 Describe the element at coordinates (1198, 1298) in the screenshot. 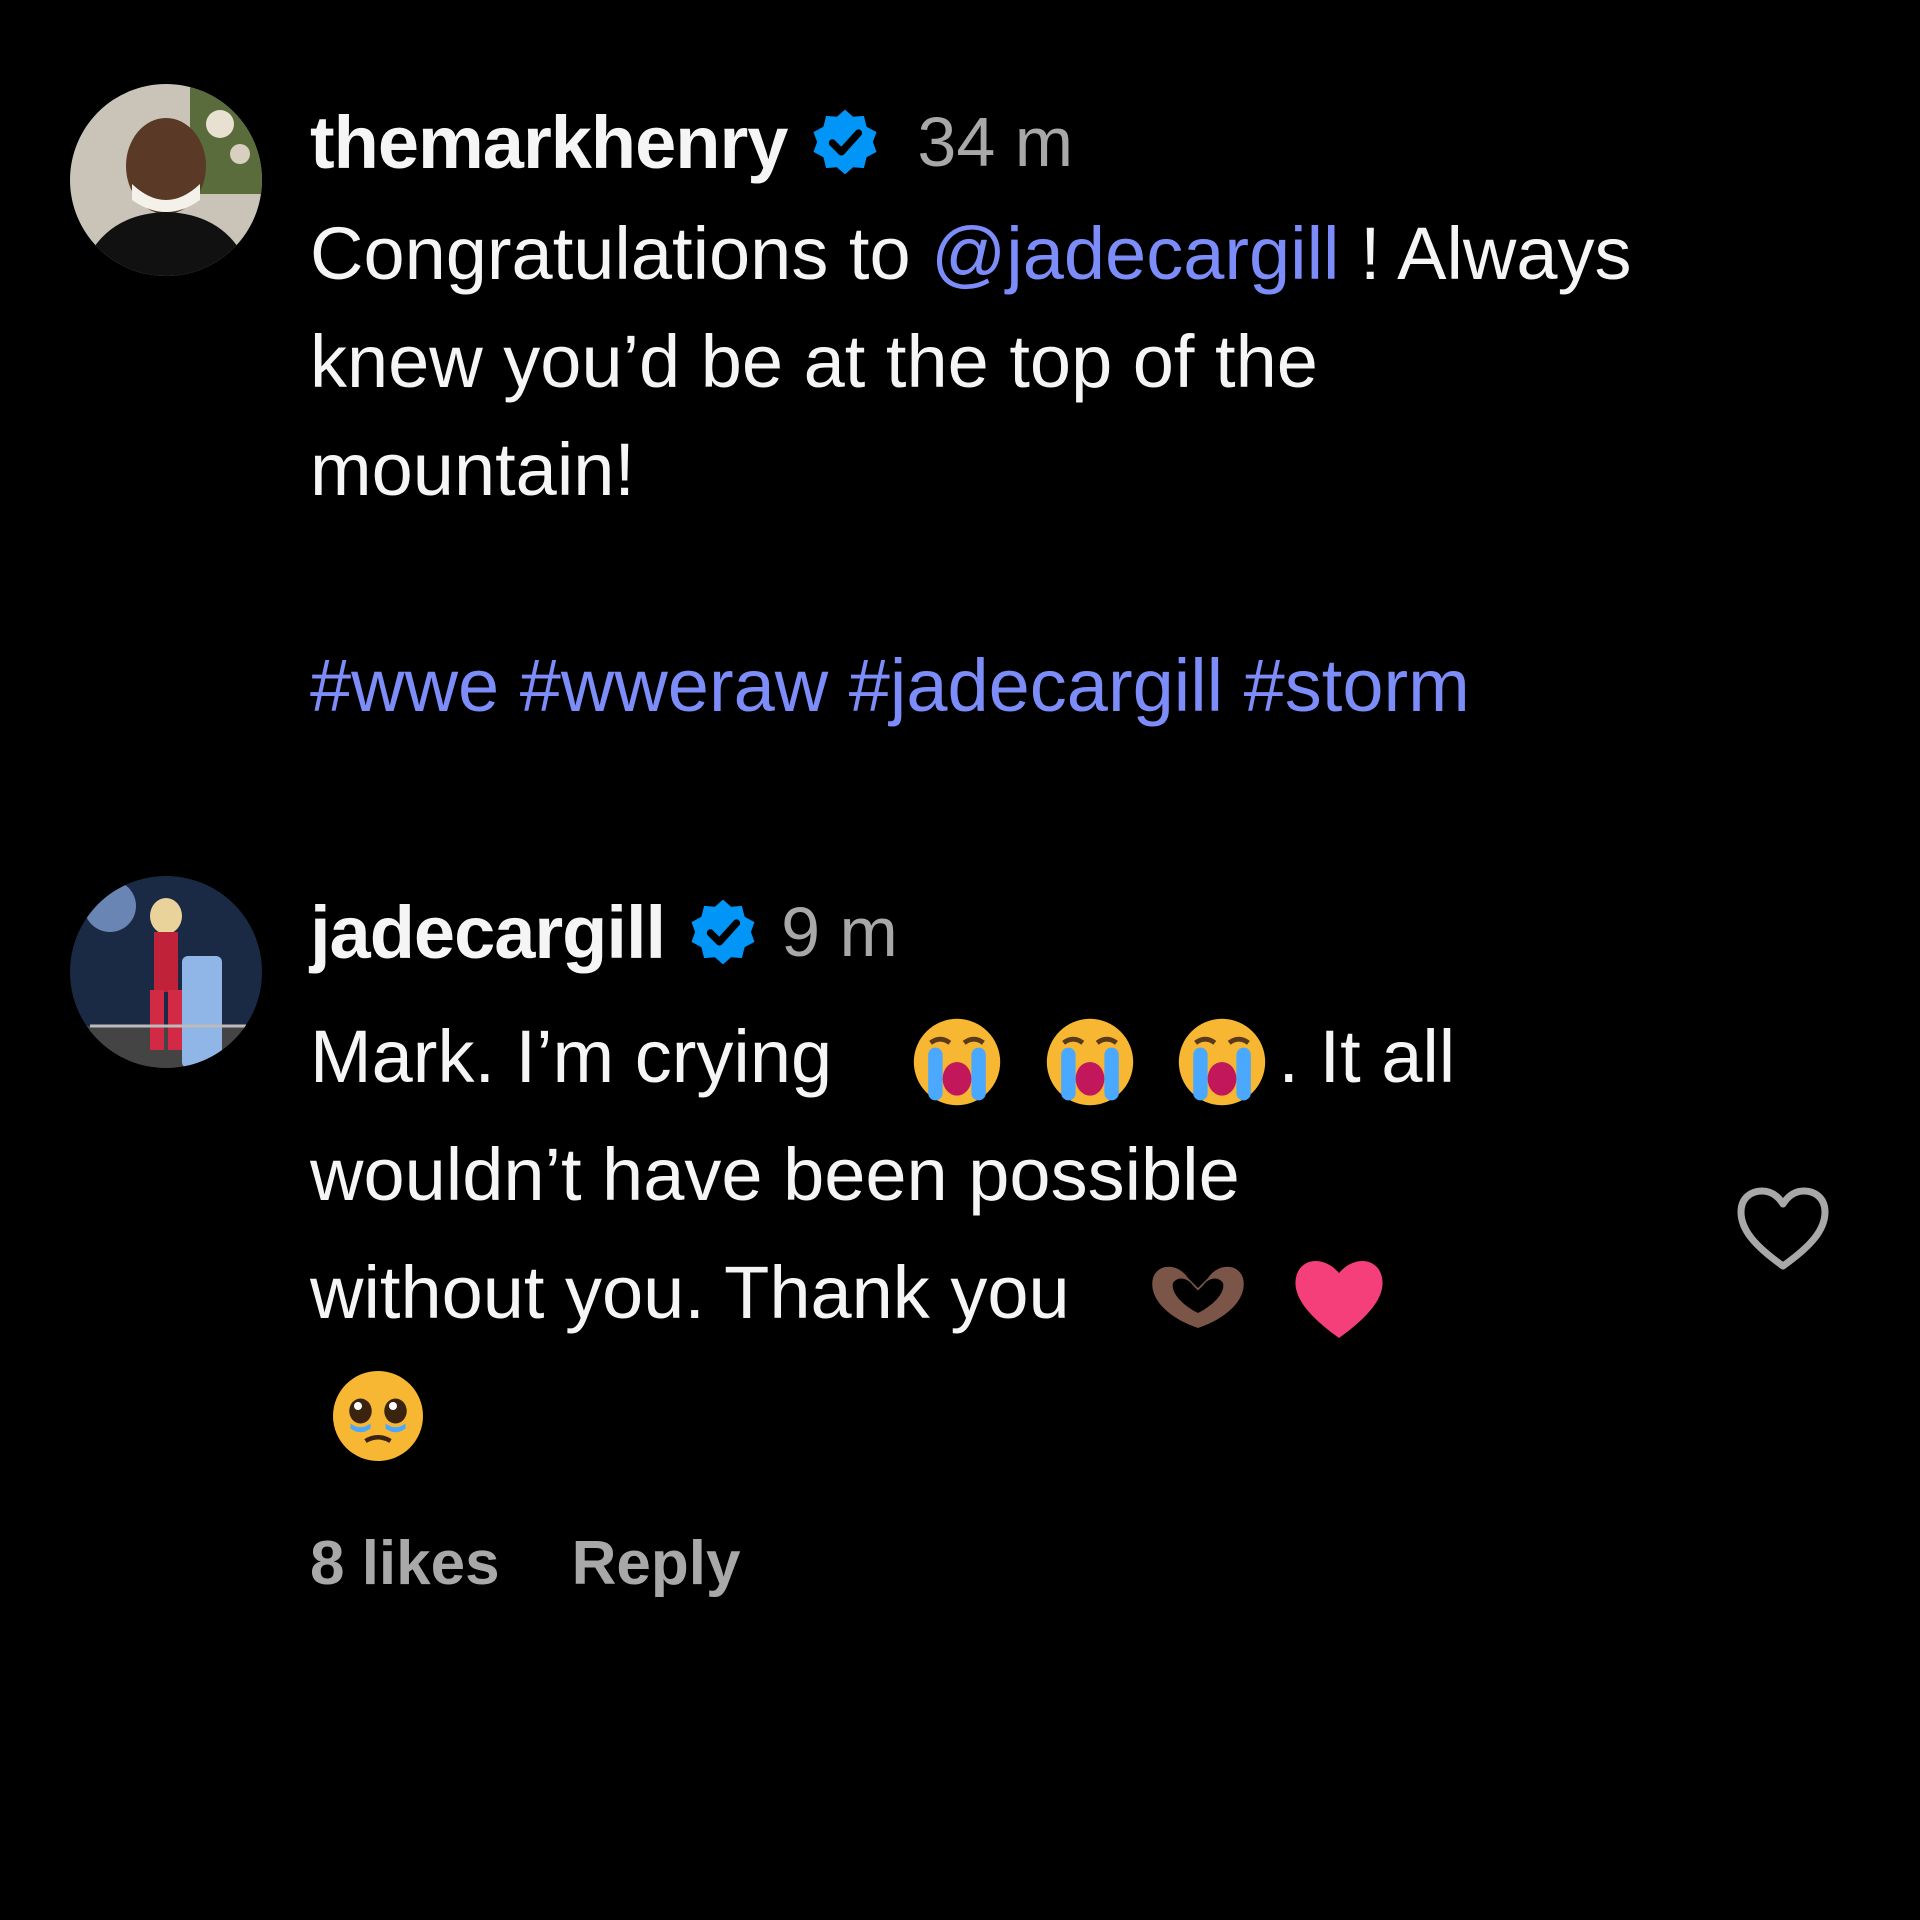

I see `heart-hands-icon` at that location.